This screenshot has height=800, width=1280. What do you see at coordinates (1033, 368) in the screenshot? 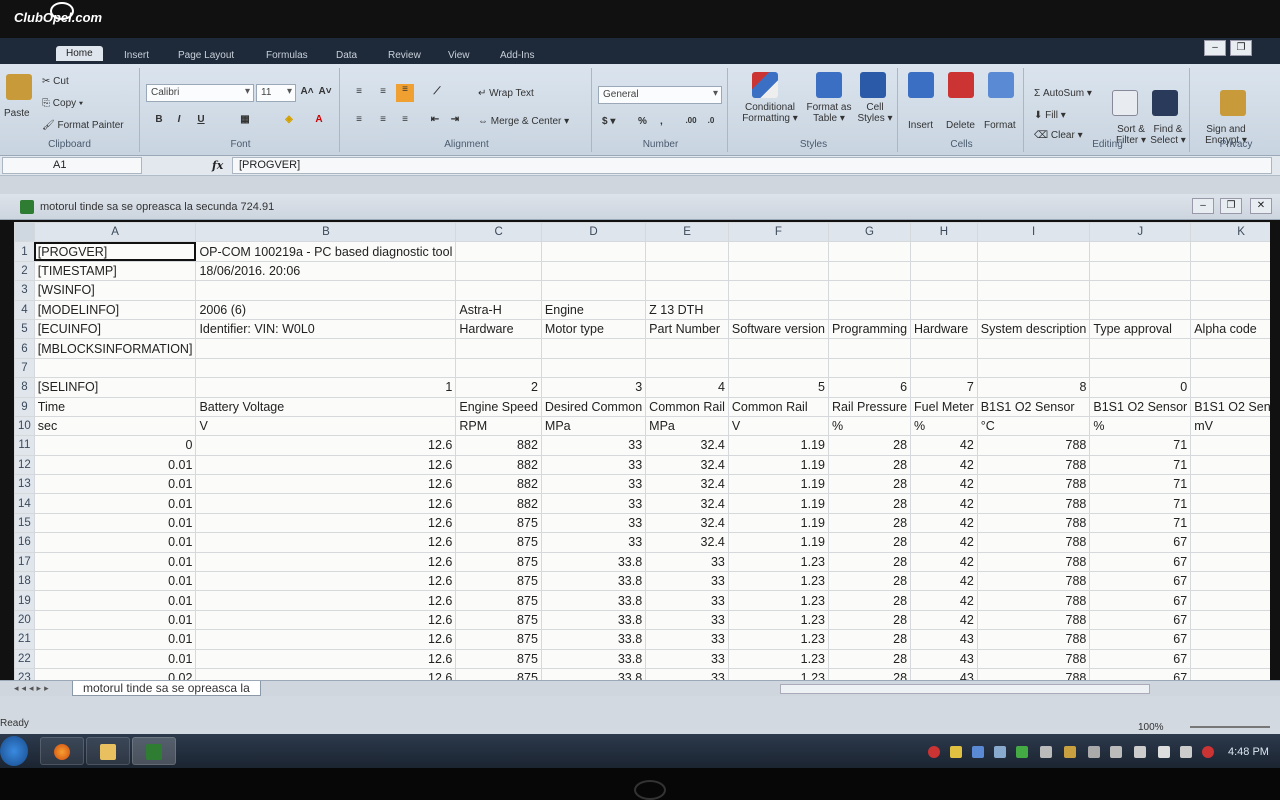
I see `cell-i7` at bounding box center [1033, 368].